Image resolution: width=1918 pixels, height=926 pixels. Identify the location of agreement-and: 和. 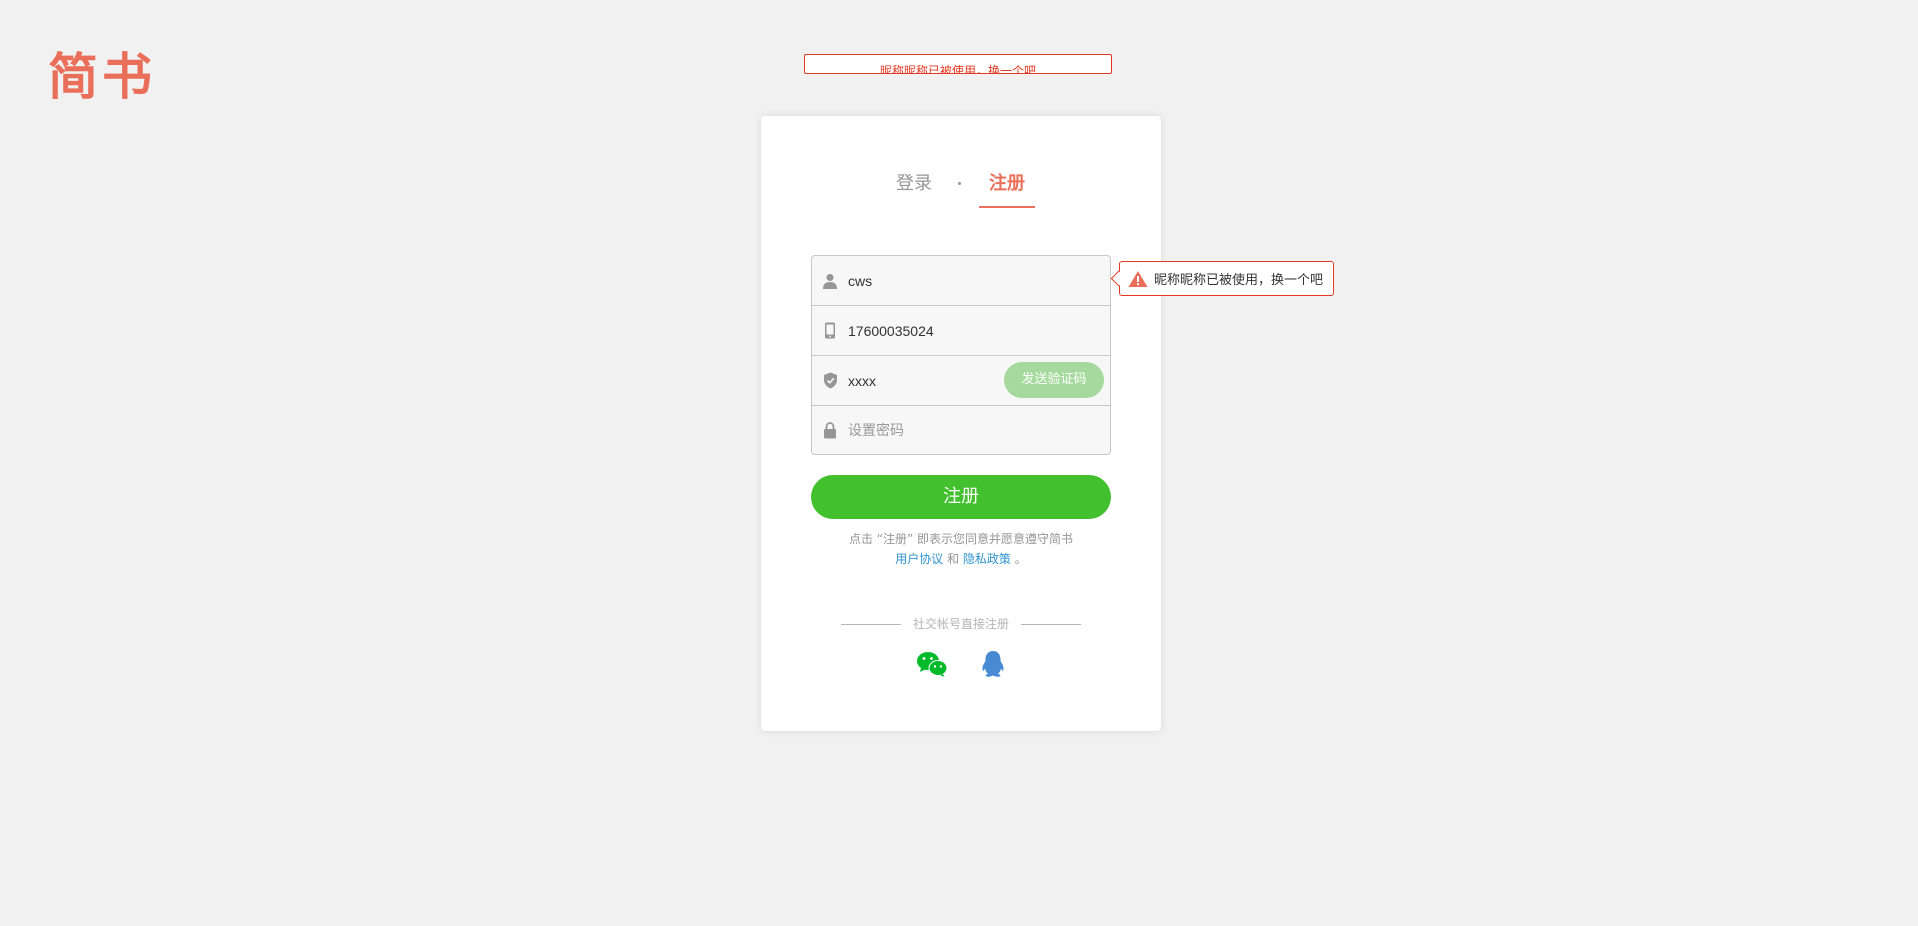
(953, 559).